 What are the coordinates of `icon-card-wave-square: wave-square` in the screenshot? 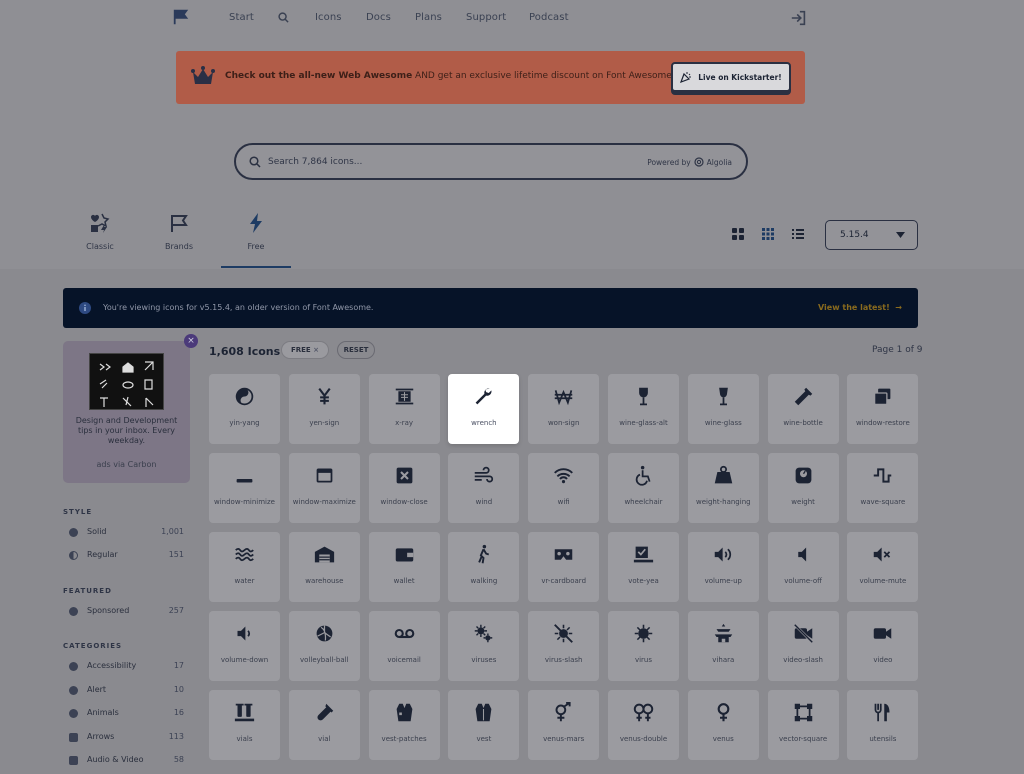 It's located at (883, 488).